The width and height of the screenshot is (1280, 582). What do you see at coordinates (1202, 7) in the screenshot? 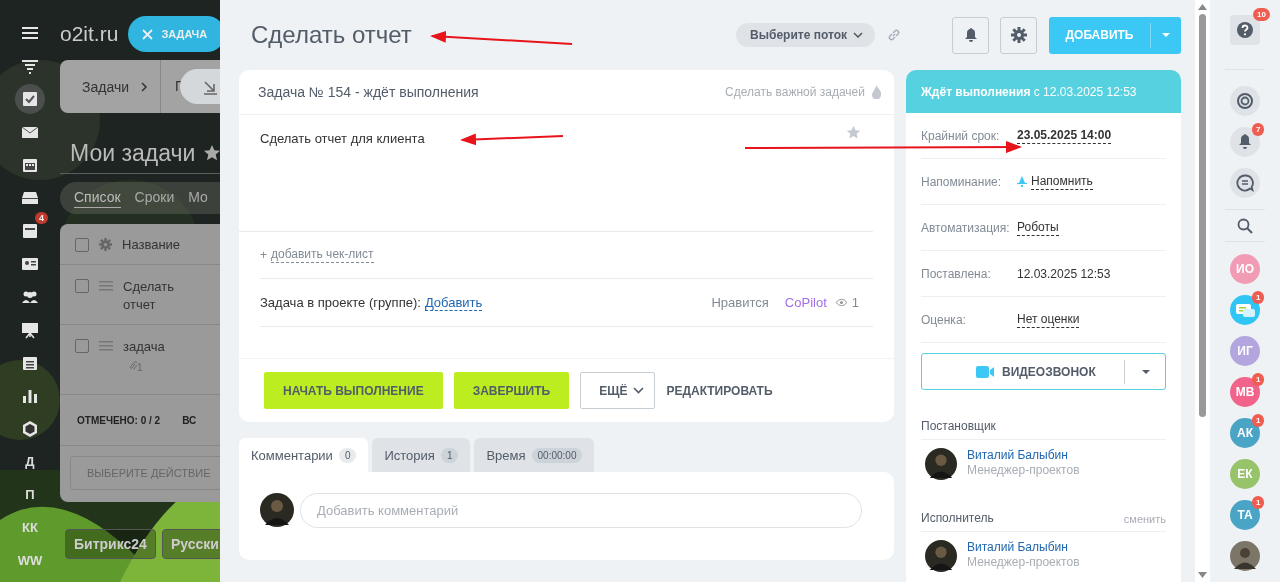
I see `scroll-up-icon` at bounding box center [1202, 7].